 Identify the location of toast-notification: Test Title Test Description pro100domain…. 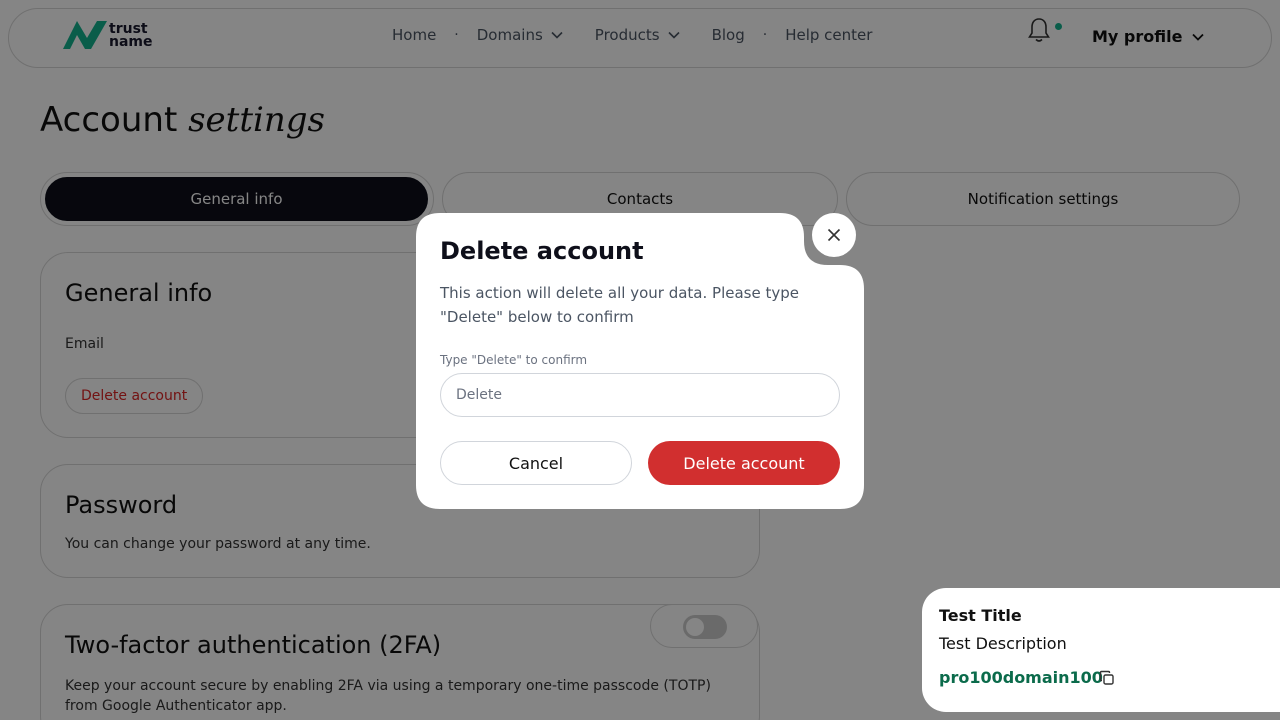
(1101, 650).